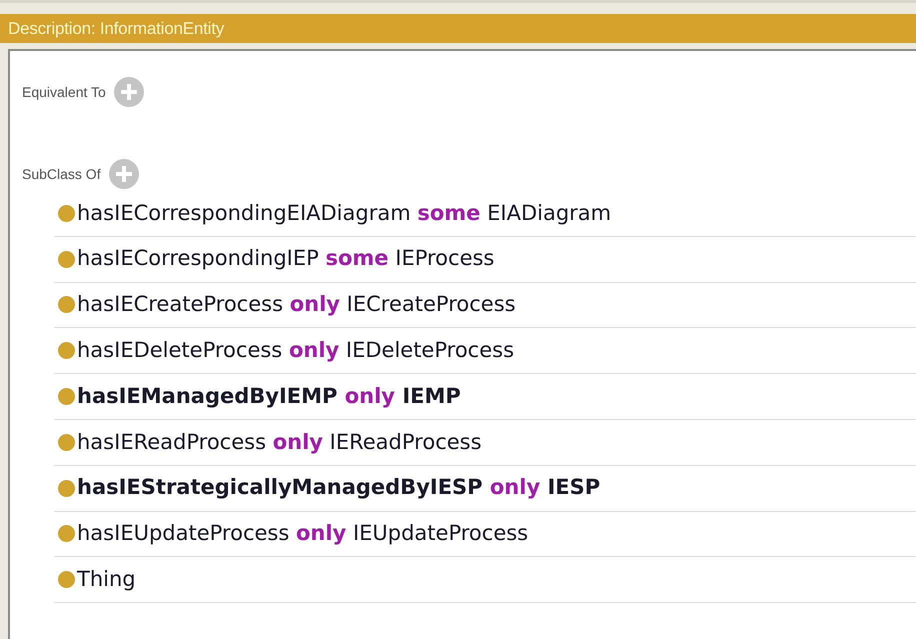 This screenshot has height=639, width=916. I want to click on class-expression: hasIEReadProcess only IEReadProcess, so click(279, 442).